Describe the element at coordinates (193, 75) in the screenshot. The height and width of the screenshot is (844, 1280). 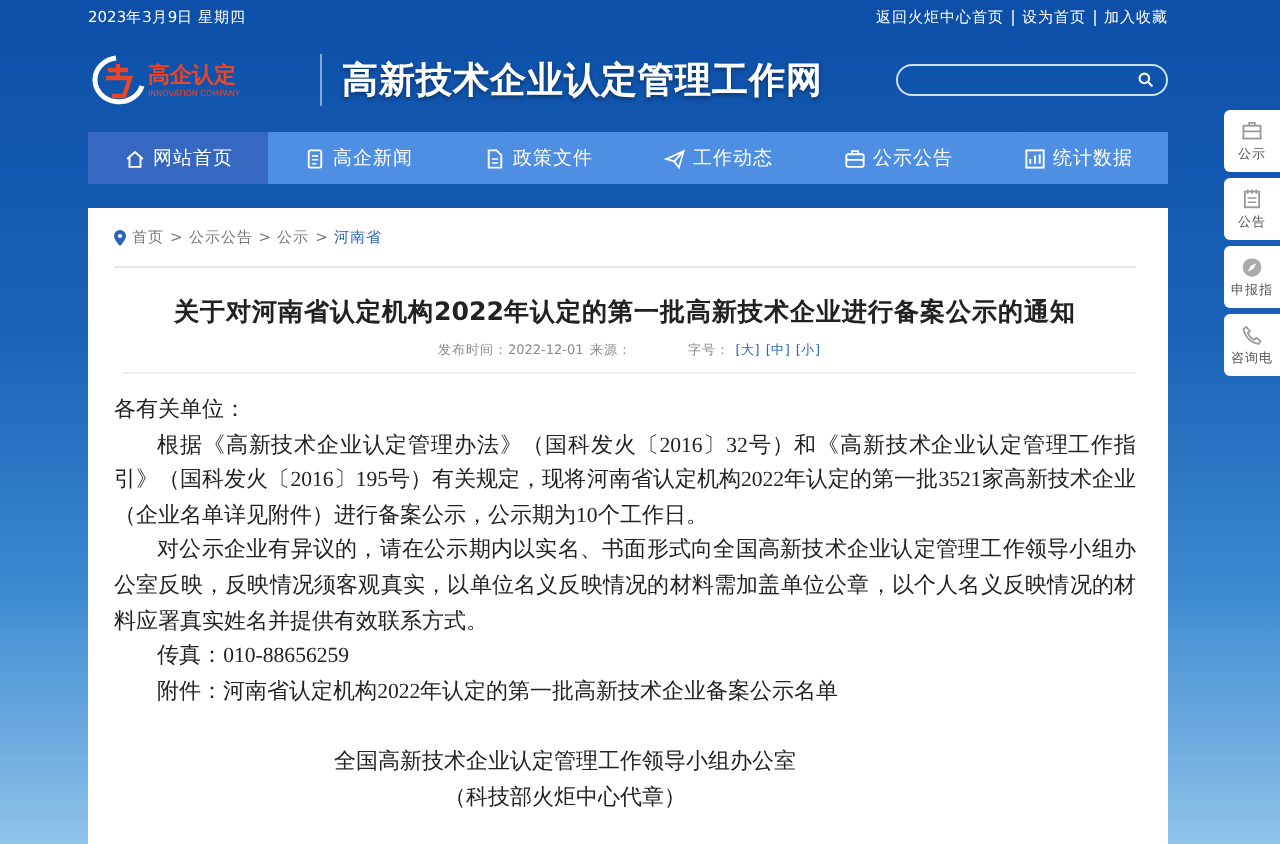
I see `logo-text: 高企认定` at that location.